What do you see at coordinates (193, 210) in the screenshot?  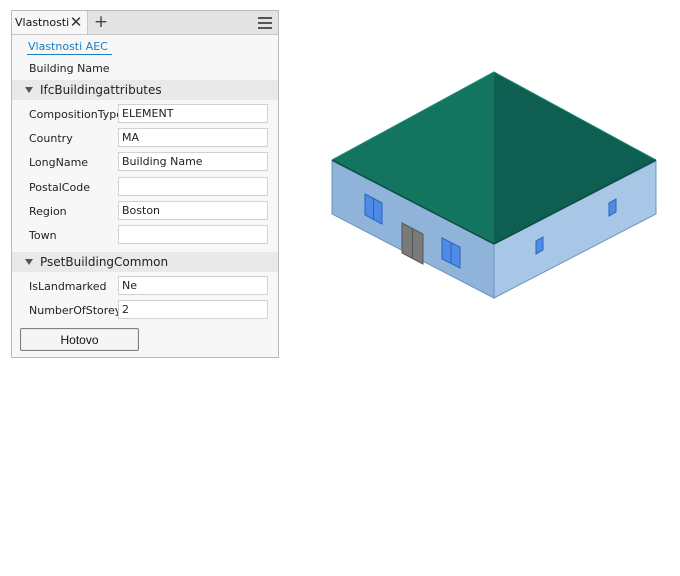 I see `region-field` at bounding box center [193, 210].